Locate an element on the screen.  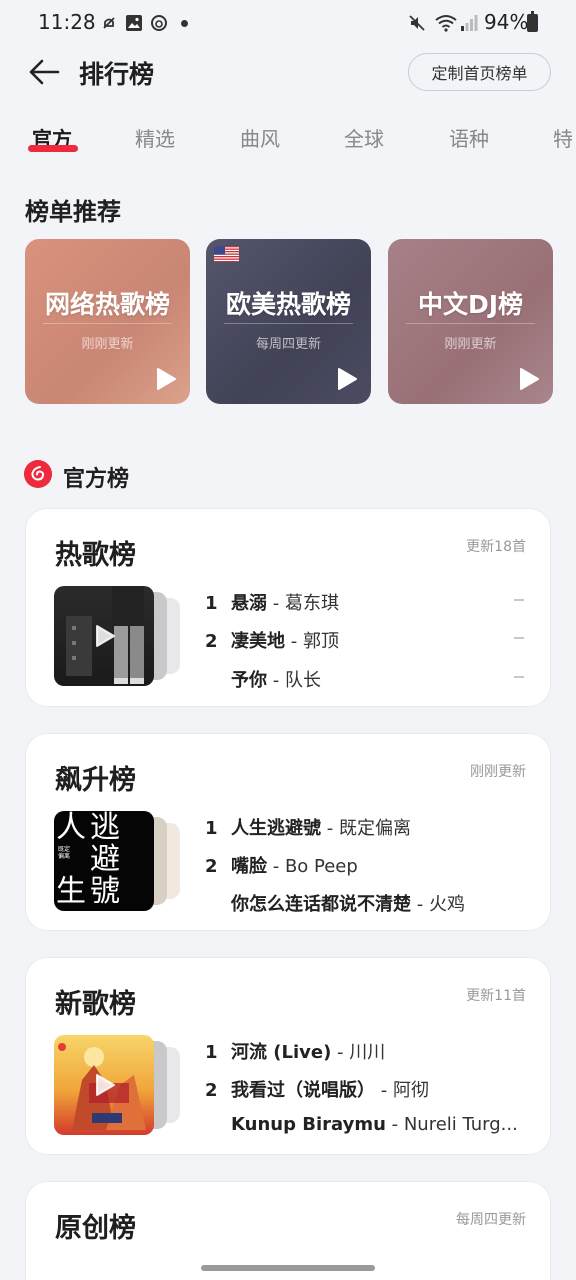
recommend-card-update: 每周四更新 is located at coordinates (288, 344).